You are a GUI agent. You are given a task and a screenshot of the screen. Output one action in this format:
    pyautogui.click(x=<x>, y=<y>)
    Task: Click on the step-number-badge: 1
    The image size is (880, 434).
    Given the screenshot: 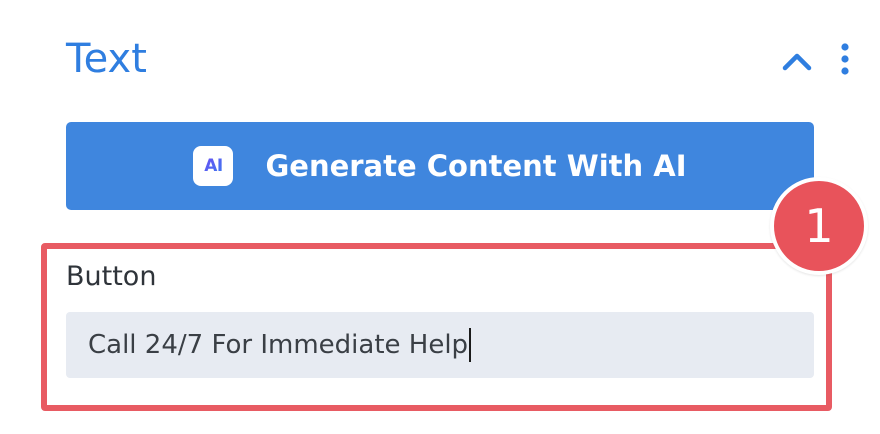 What is the action you would take?
    pyautogui.click(x=819, y=226)
    